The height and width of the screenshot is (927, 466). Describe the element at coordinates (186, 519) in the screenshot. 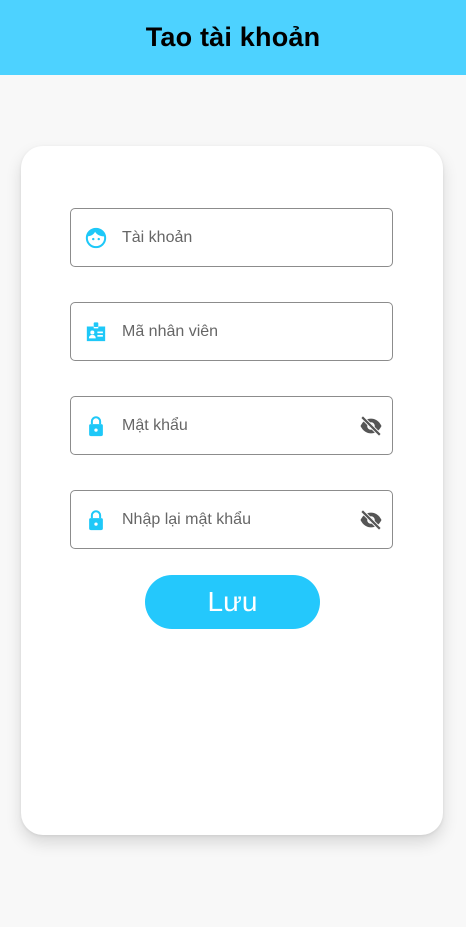

I see `confirm-password-placeholder: Nhập lại mật khẩu` at that location.